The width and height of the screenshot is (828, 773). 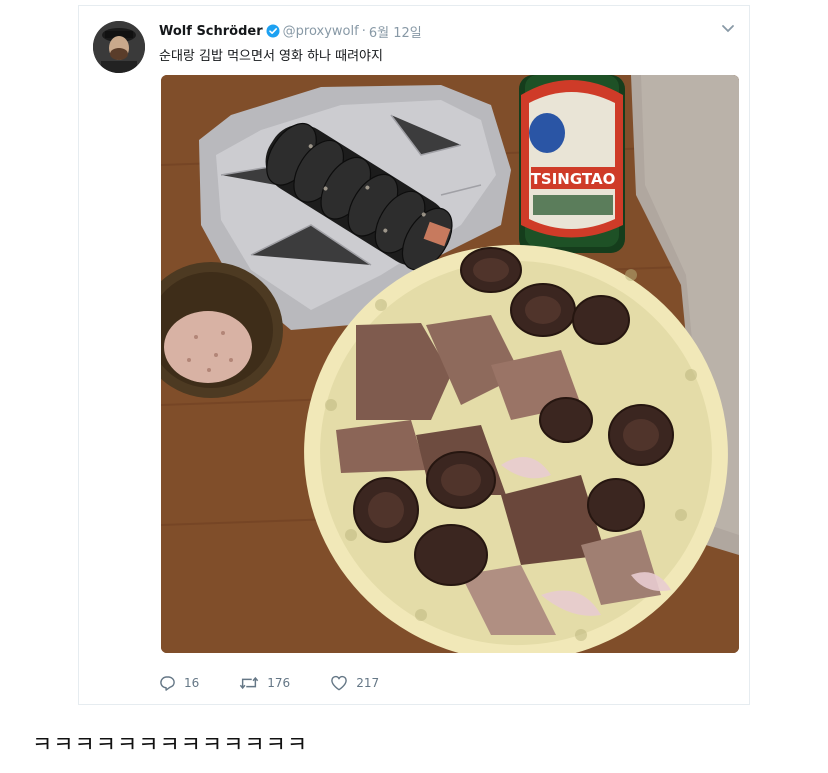 I want to click on tweet-header: Wolf Schröder @proxywolf · 6월 12일, so click(x=290, y=31).